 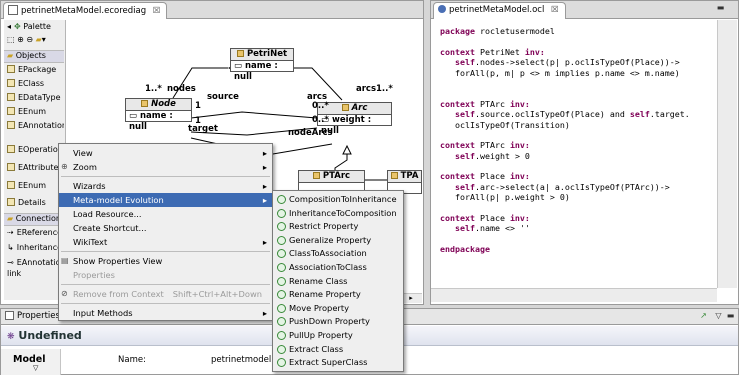 What do you see at coordinates (338, 363) in the screenshot?
I see `submenu-item-extract-superclass: Extract SuperClass` at bounding box center [338, 363].